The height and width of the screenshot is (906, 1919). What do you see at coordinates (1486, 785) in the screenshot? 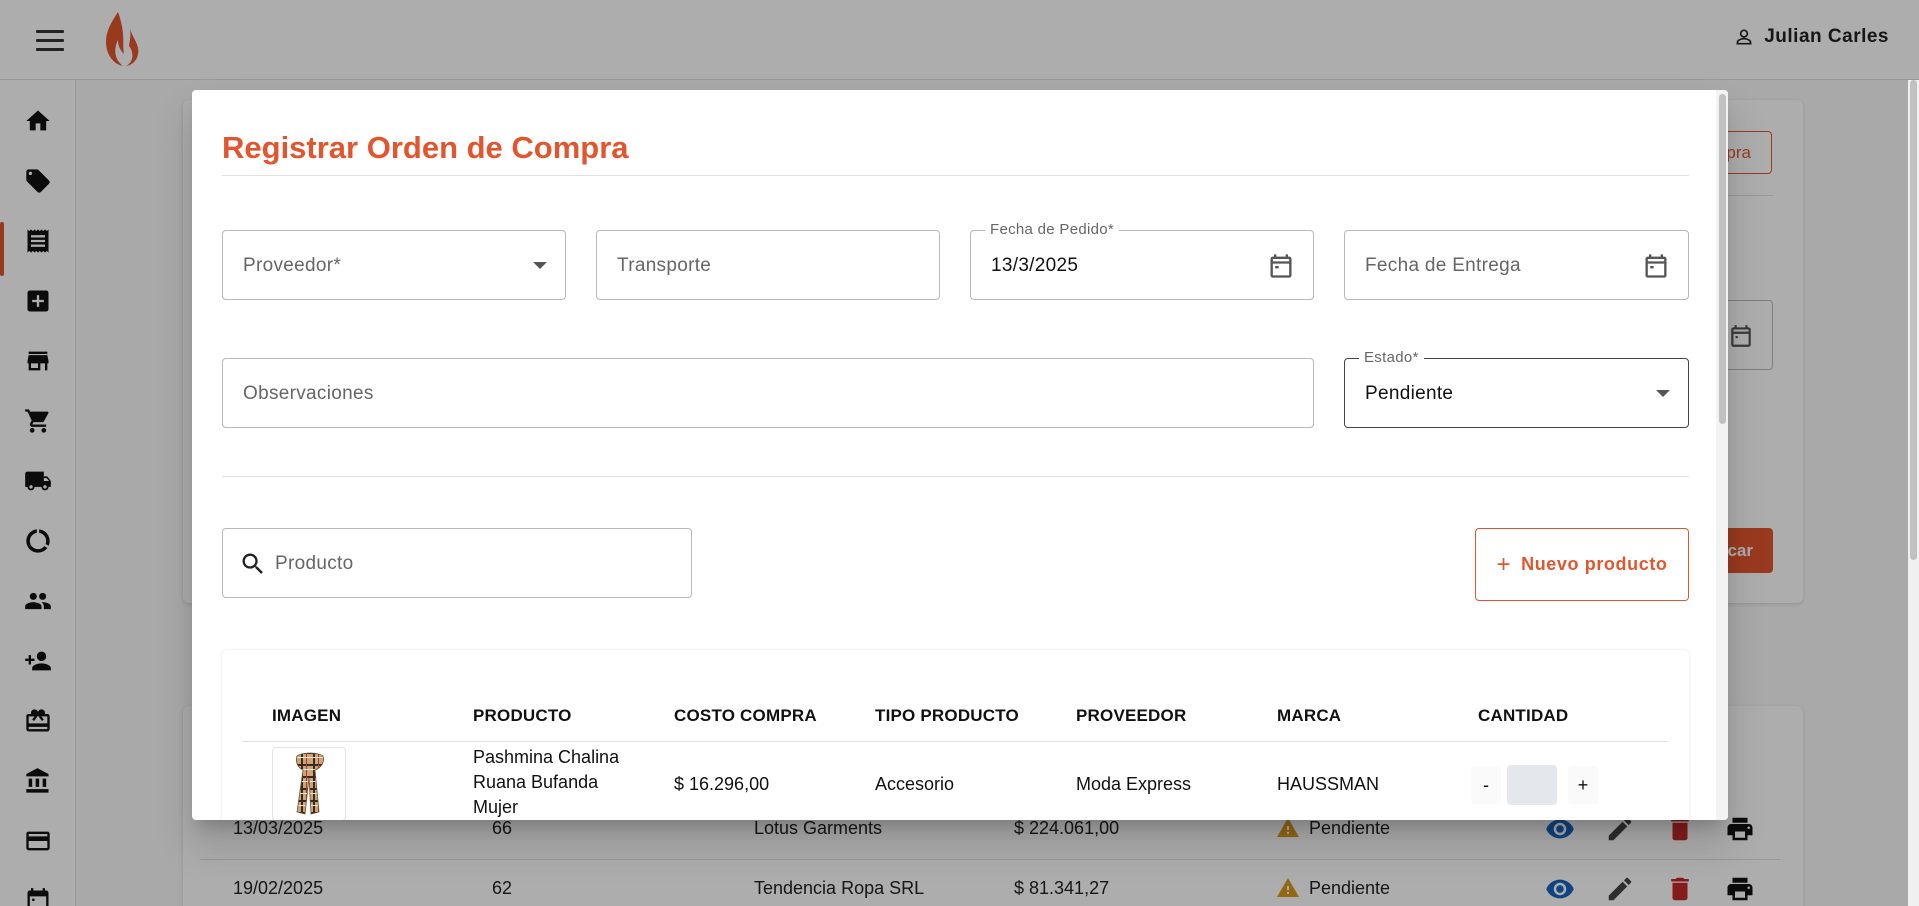
I see `decrement-button: -` at bounding box center [1486, 785].